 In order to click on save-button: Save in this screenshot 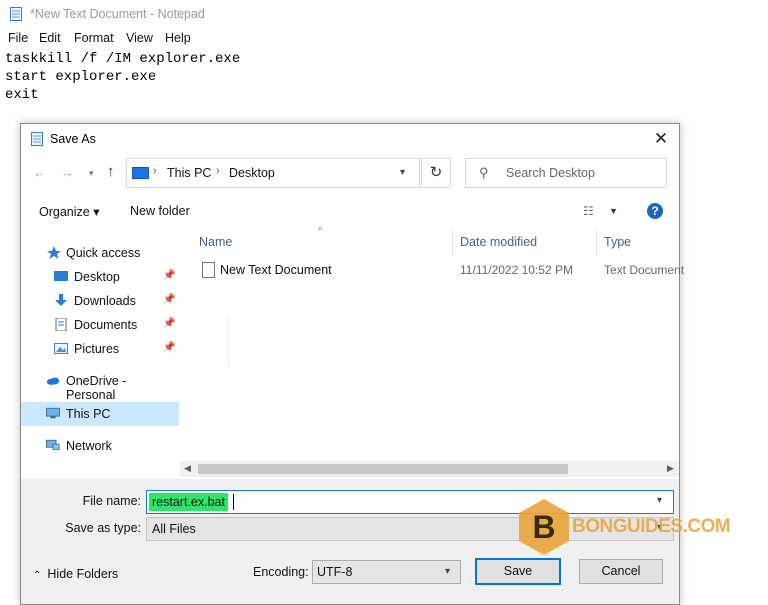, I will do `click(518, 571)`.